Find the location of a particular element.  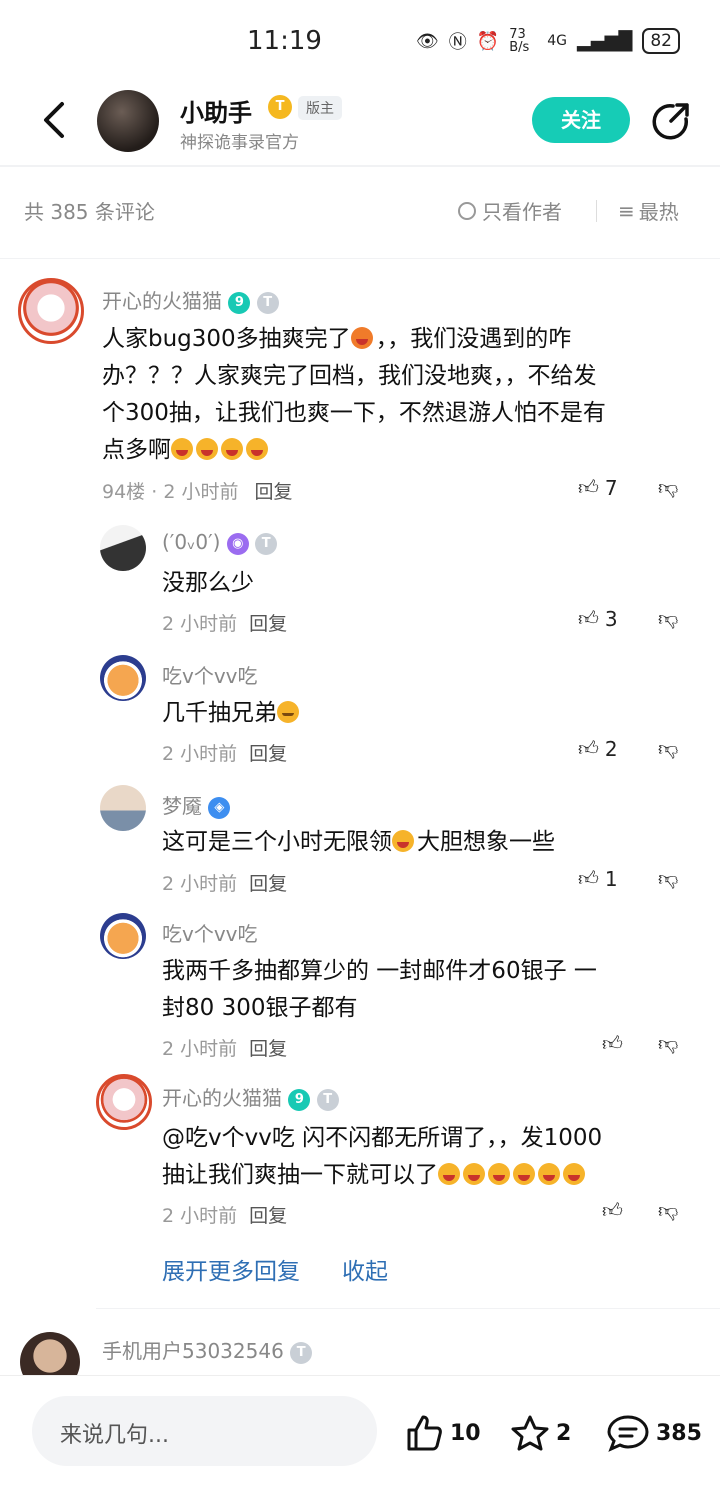

smile-emoji-icon is located at coordinates (288, 712).